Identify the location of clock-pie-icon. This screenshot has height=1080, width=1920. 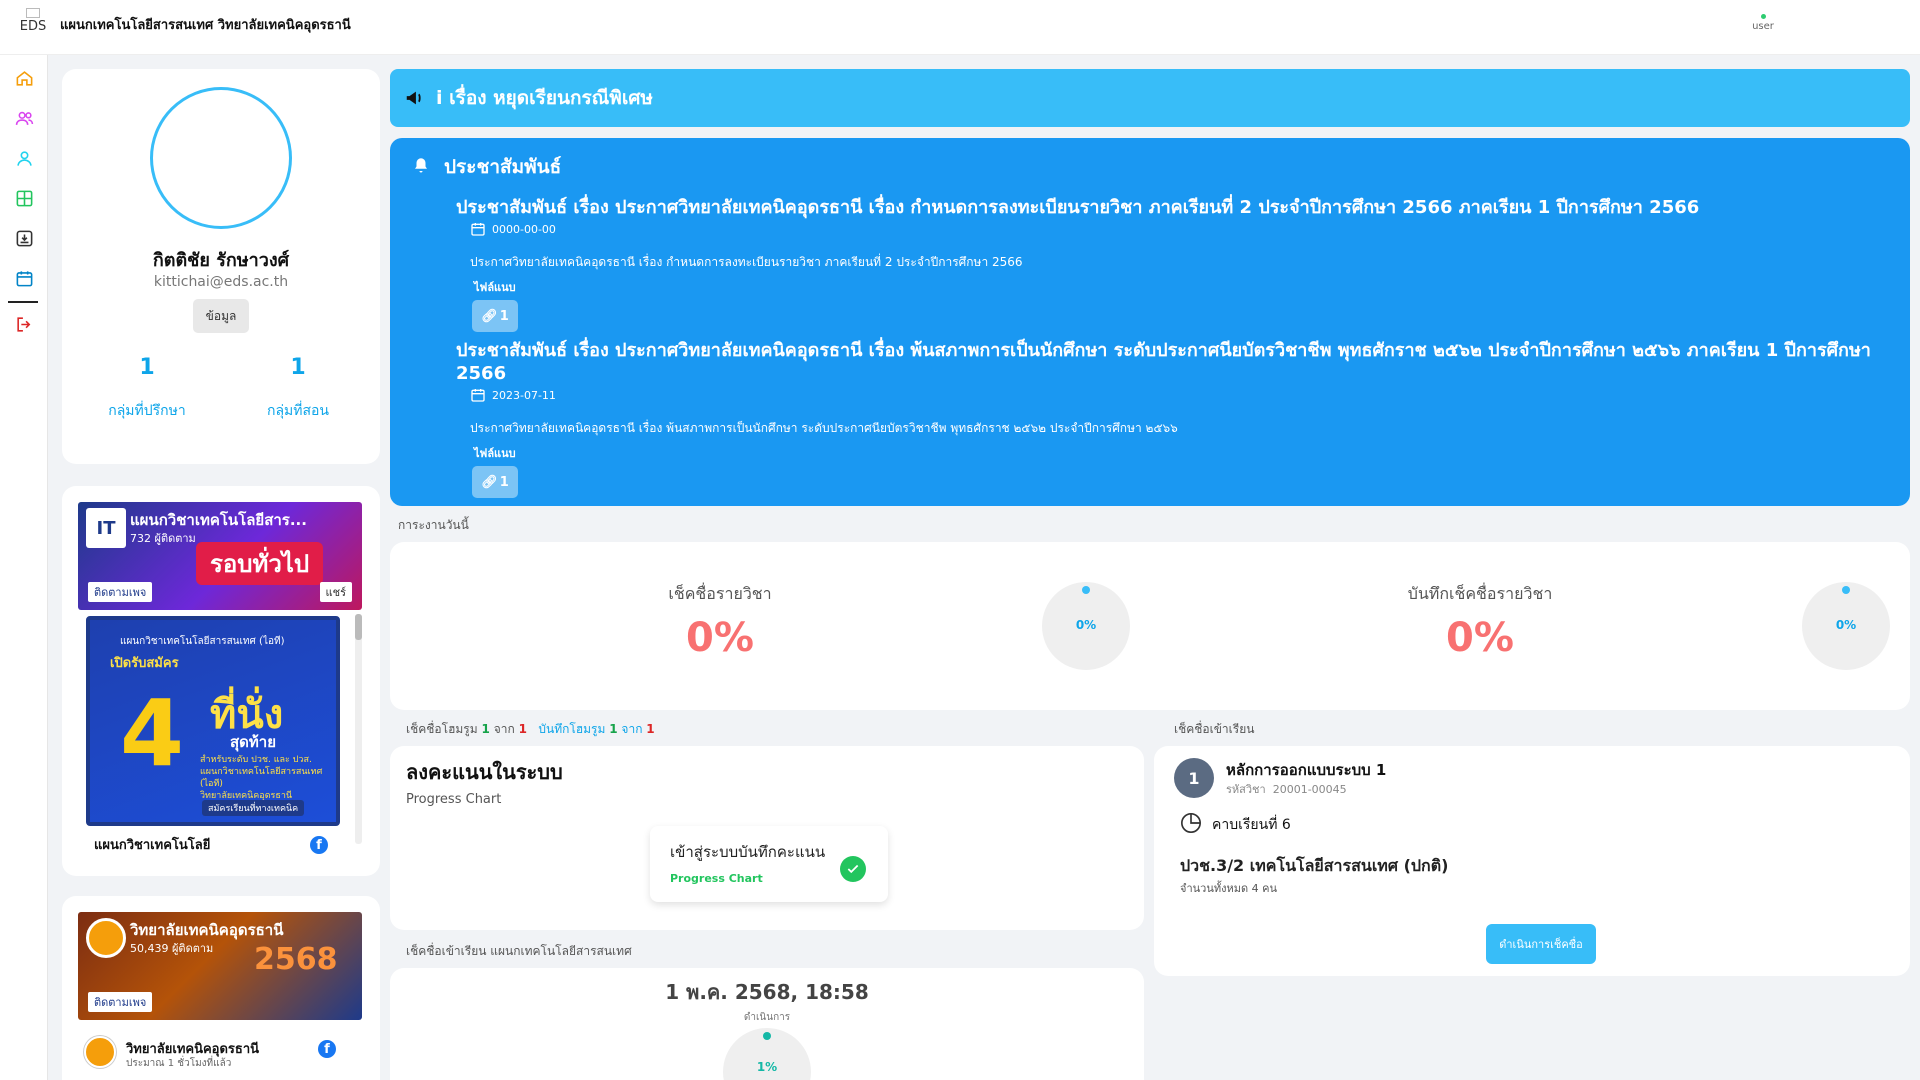
(1191, 823).